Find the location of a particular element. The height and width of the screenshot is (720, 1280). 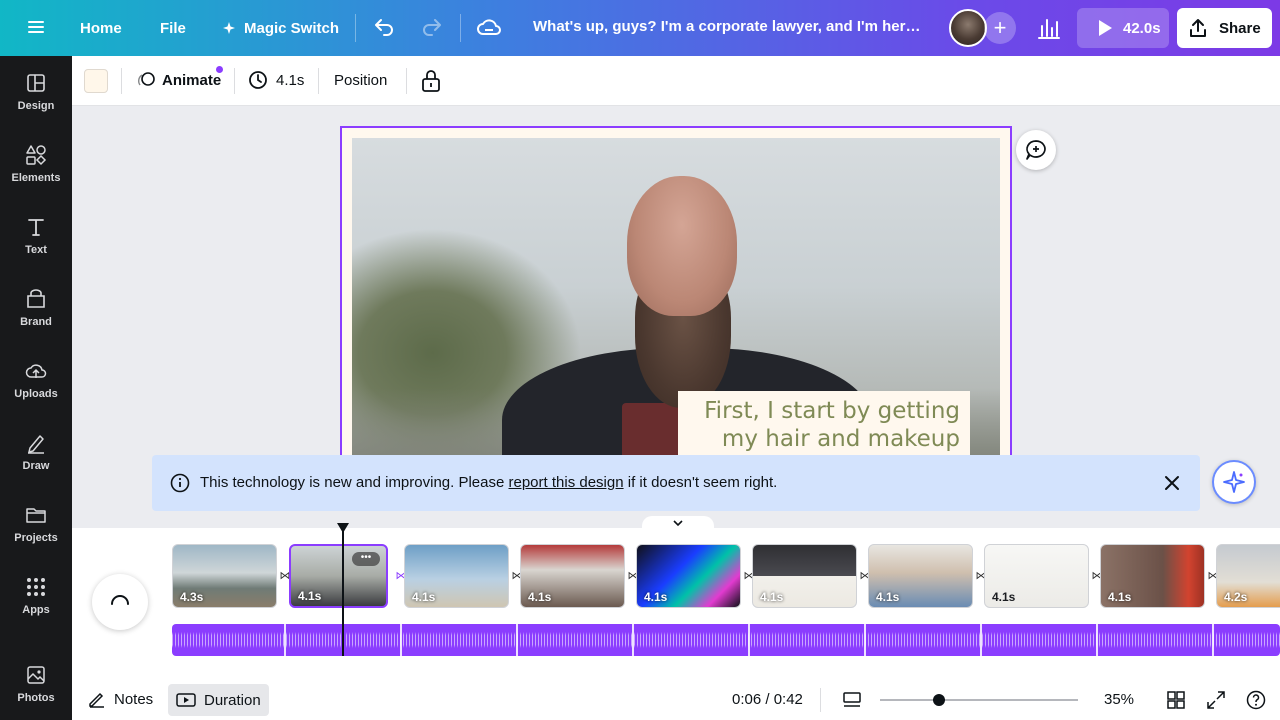

animate-button: Animate is located at coordinates (178, 80).